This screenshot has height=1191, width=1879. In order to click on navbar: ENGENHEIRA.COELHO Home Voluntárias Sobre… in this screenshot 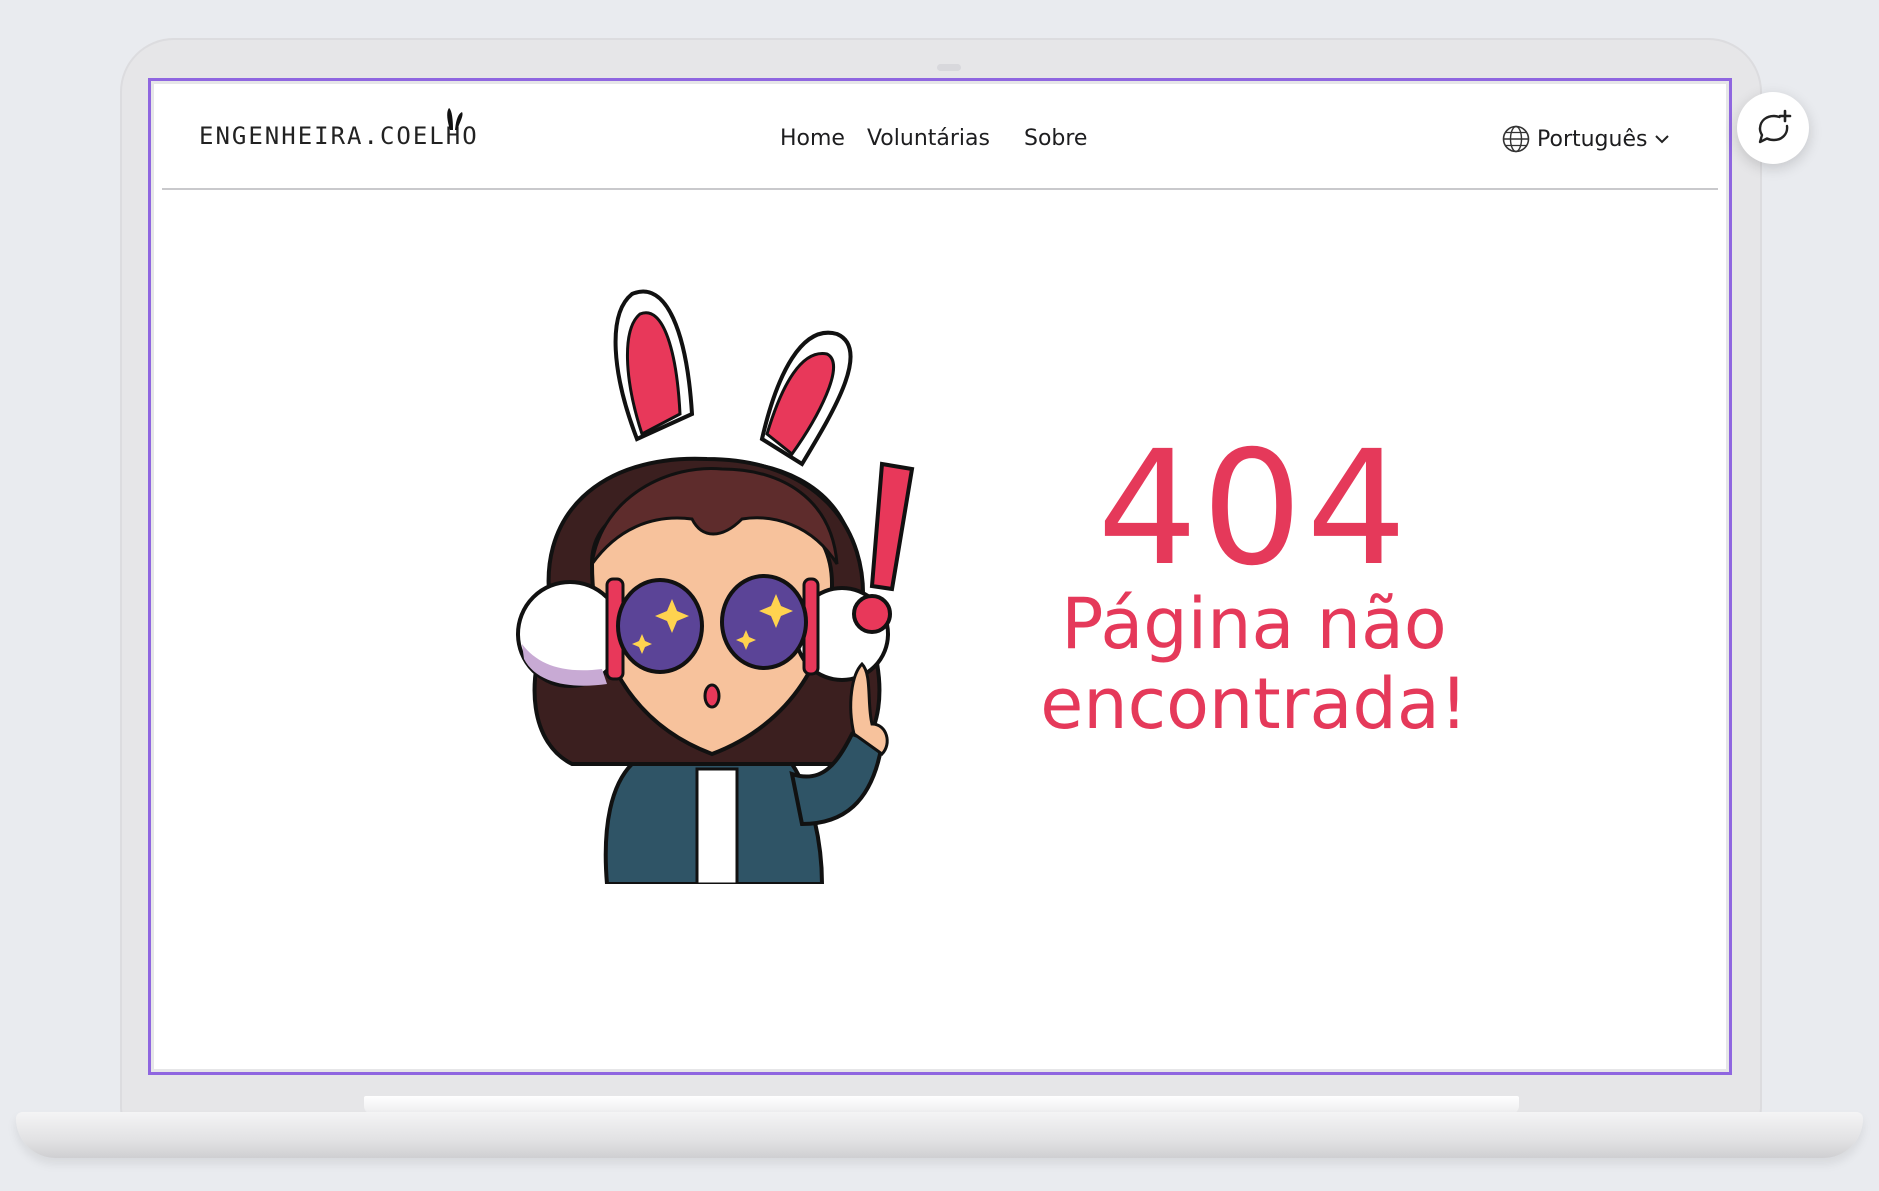, I will do `click(940, 137)`.